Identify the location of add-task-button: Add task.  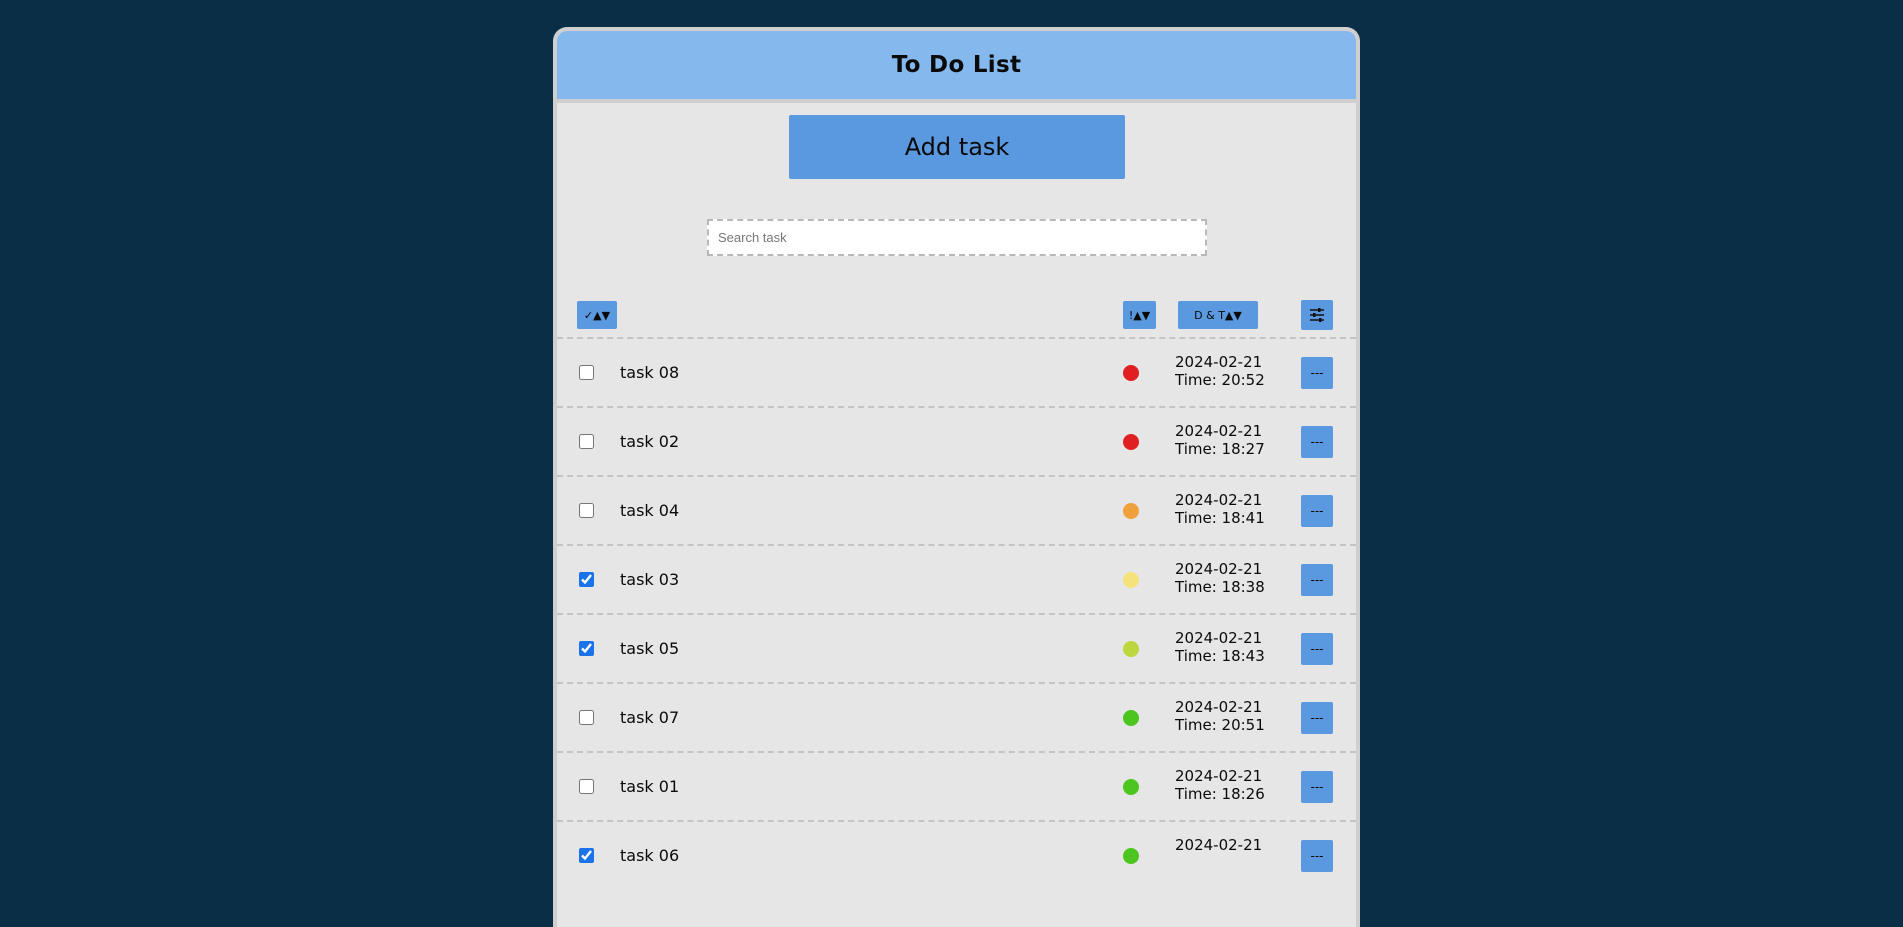
(957, 147).